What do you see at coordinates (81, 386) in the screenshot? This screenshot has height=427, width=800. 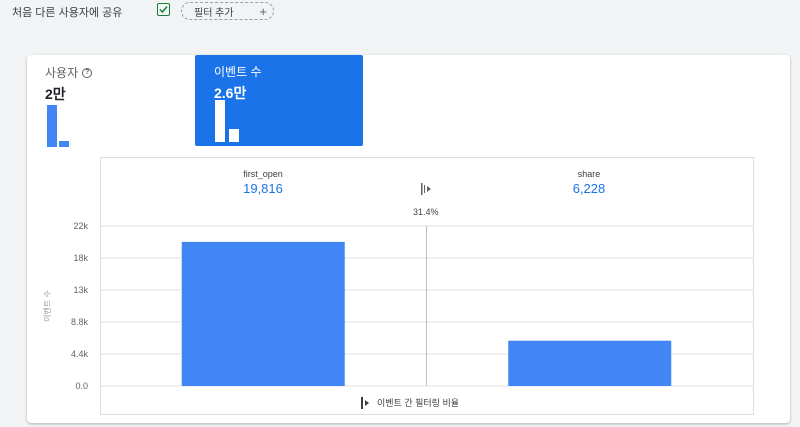 I see `y-tick-label: 0.0` at bounding box center [81, 386].